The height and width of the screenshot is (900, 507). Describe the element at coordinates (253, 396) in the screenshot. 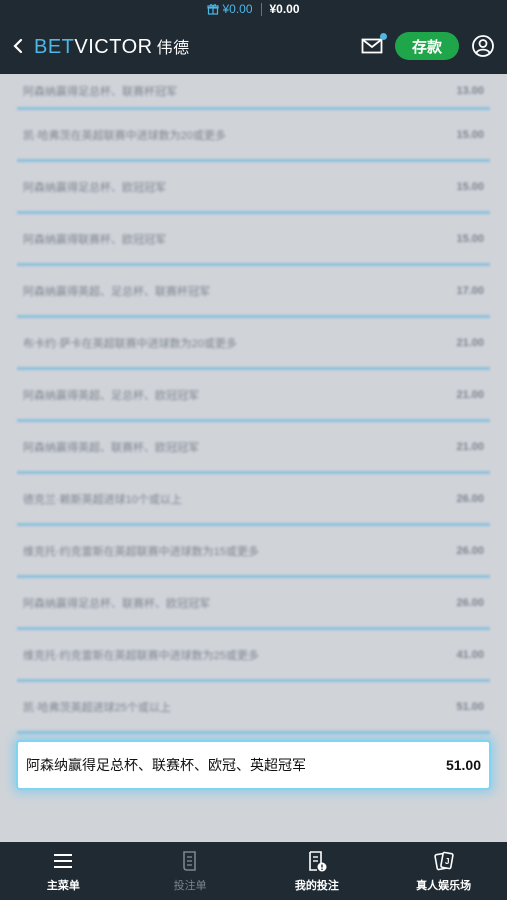

I see `bet-row: 阿森纳赢得英超、足总杯、欧冠冠军 21.00` at that location.